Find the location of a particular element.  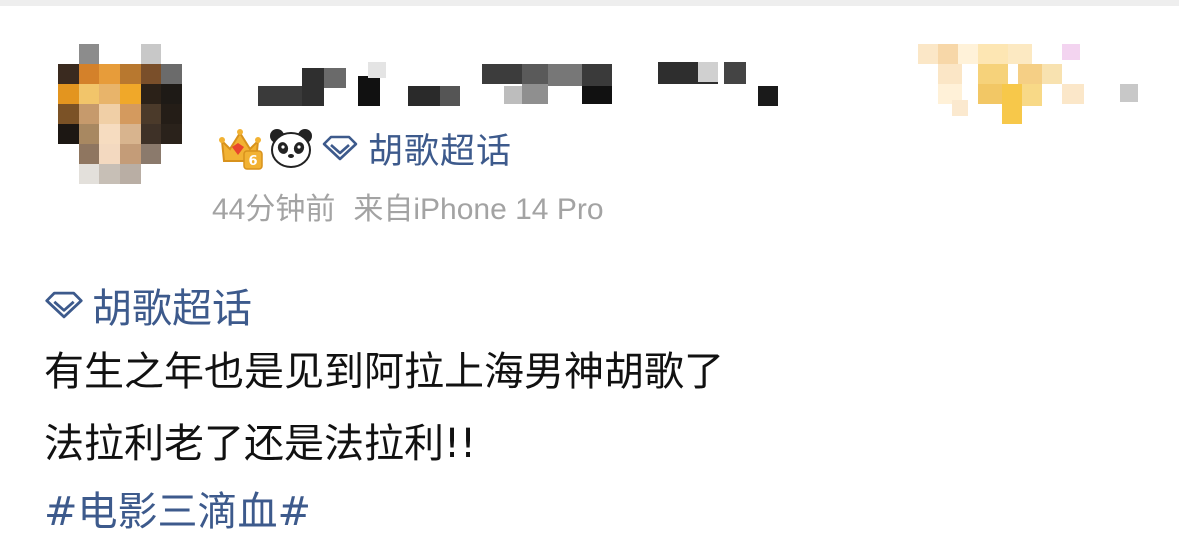

post-text-line: 有生之年也是见到阿拉上海男神胡歌了 is located at coordinates (384, 372).